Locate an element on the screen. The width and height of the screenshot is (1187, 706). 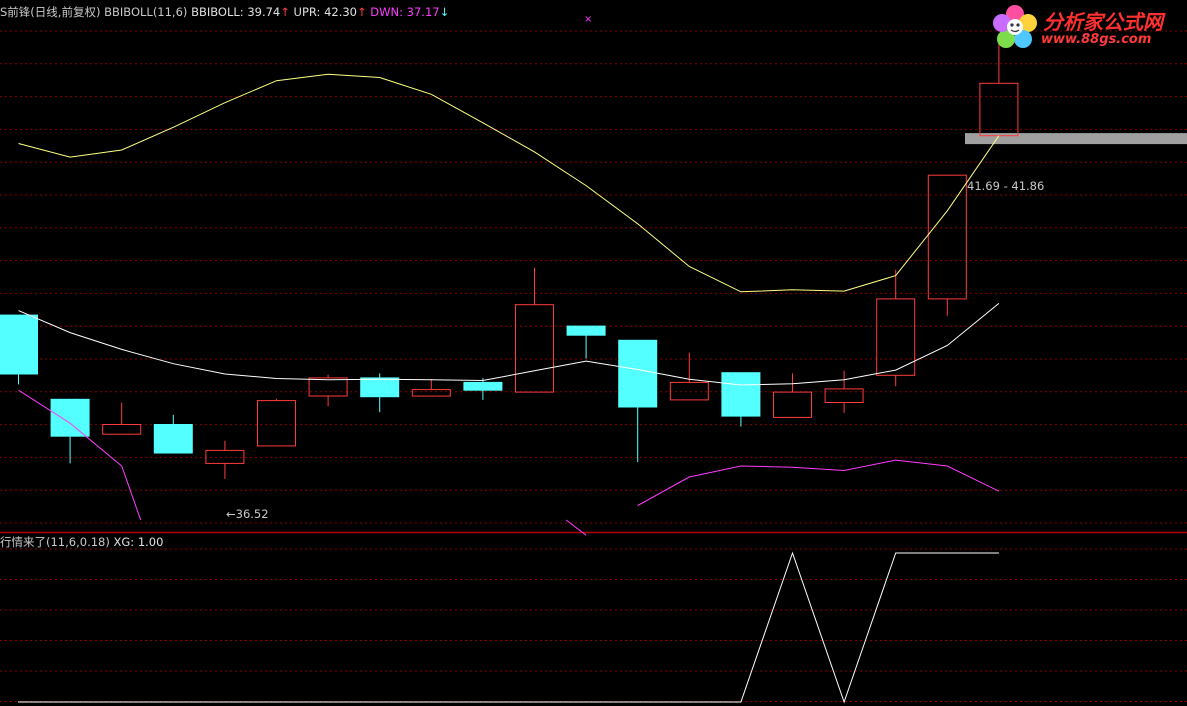
bbiboll-line is located at coordinates (509, 344).